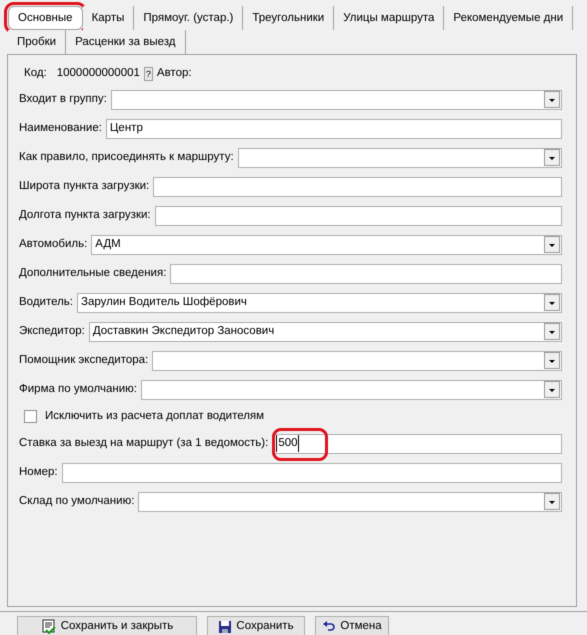 The height and width of the screenshot is (635, 587). Describe the element at coordinates (334, 128) in the screenshot. I see `input-field: Центр` at that location.